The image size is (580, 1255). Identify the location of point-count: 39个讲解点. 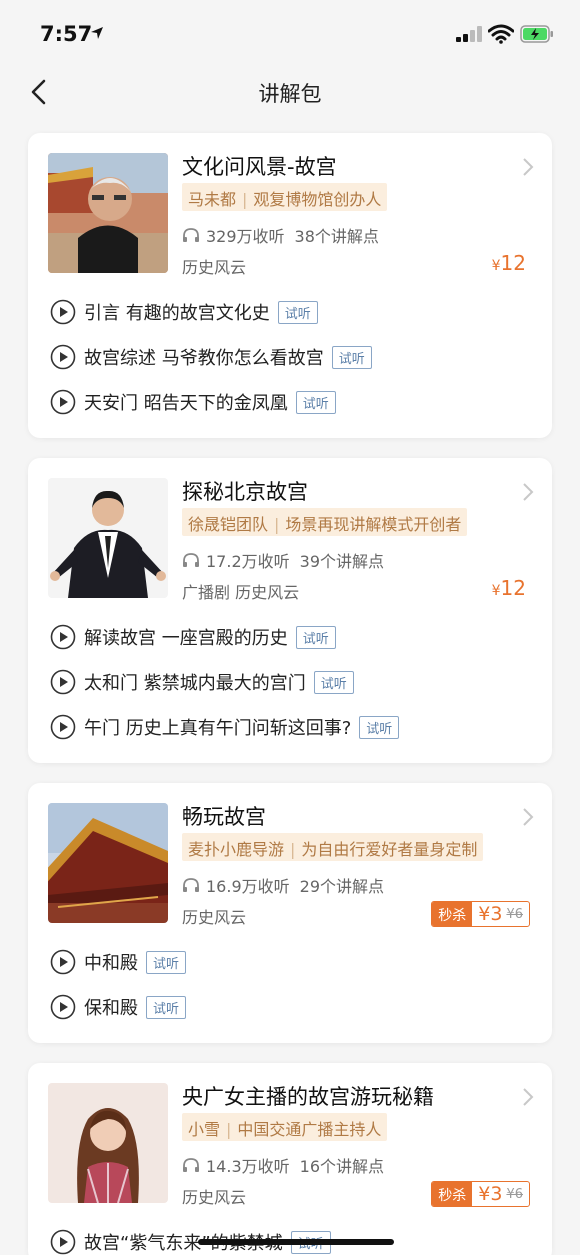
(342, 561).